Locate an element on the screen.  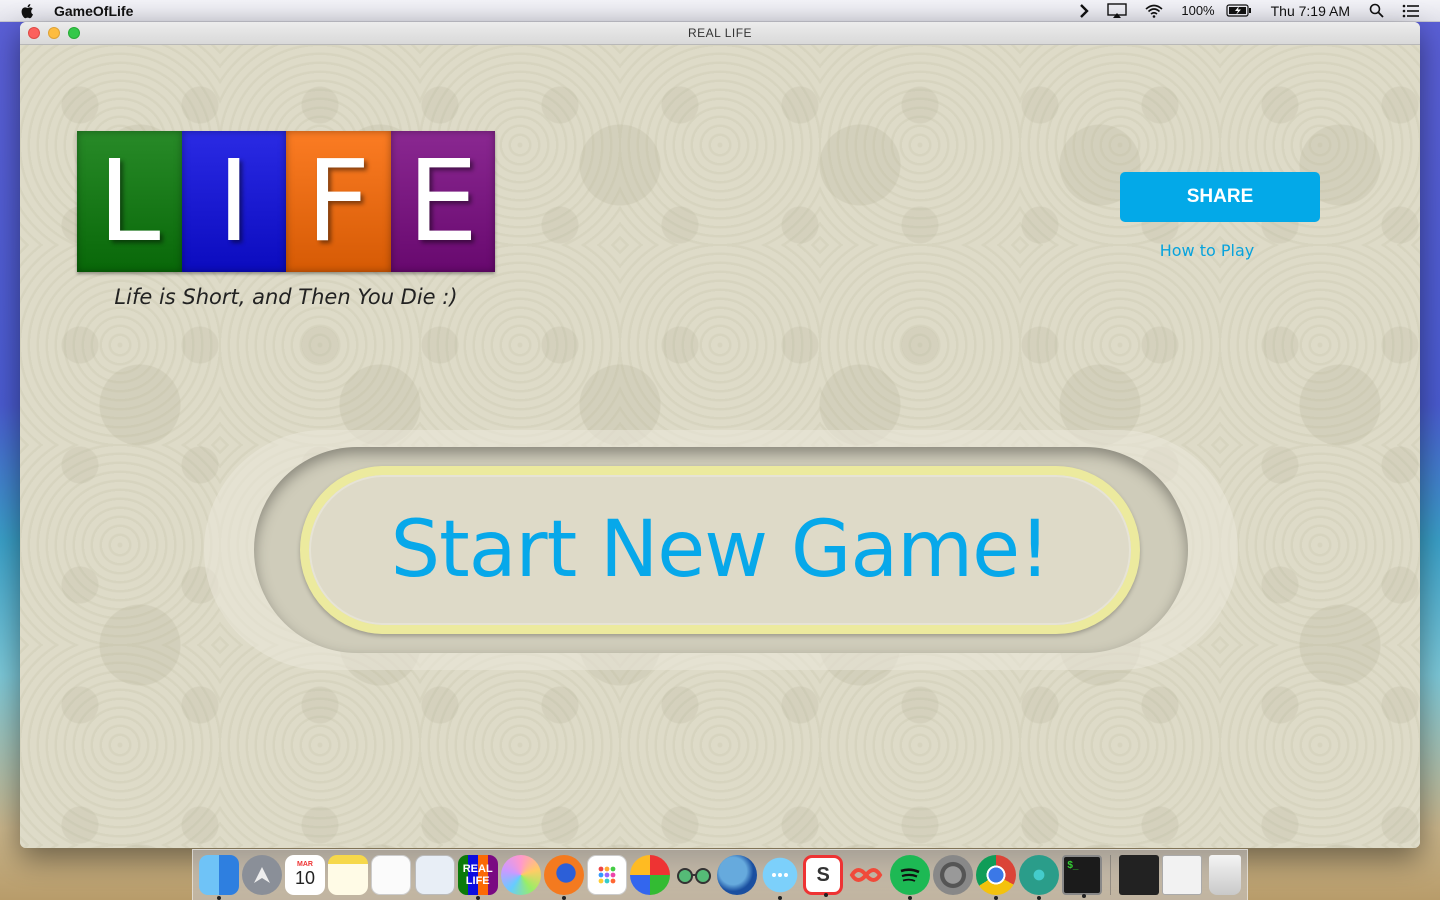
apple-menu-icon is located at coordinates (28, 11).